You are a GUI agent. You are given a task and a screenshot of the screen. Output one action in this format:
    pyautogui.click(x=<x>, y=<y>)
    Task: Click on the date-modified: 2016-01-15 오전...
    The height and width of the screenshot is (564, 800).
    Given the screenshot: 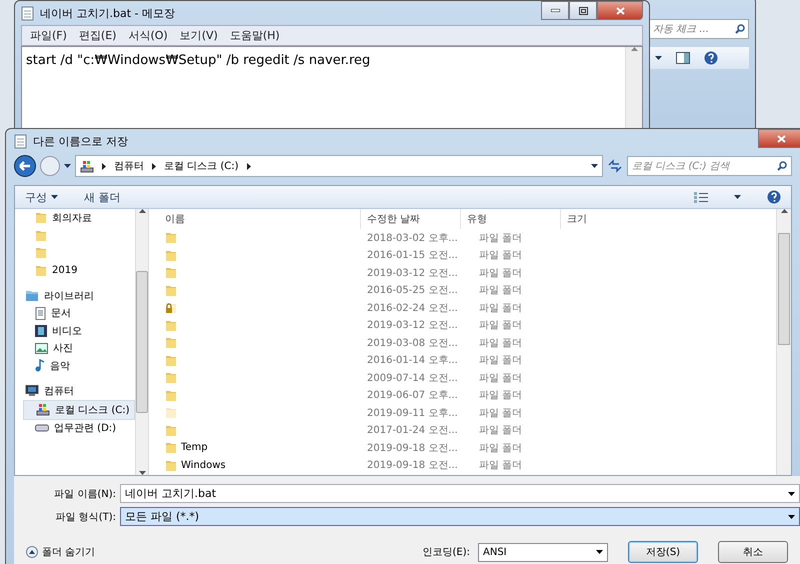 What is the action you would take?
    pyautogui.click(x=412, y=255)
    